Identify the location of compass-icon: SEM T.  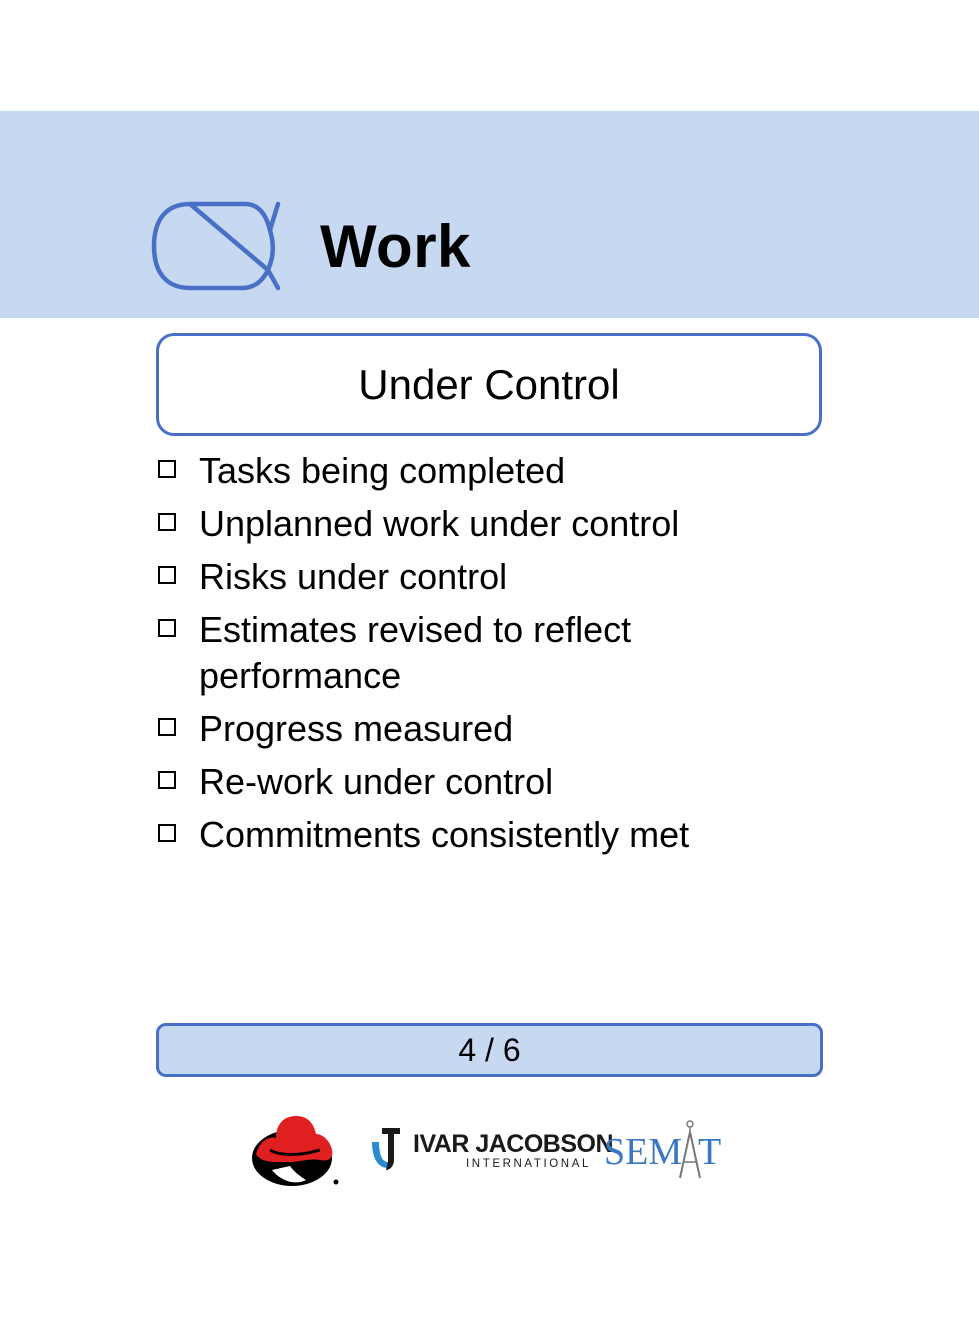
(662, 1149).